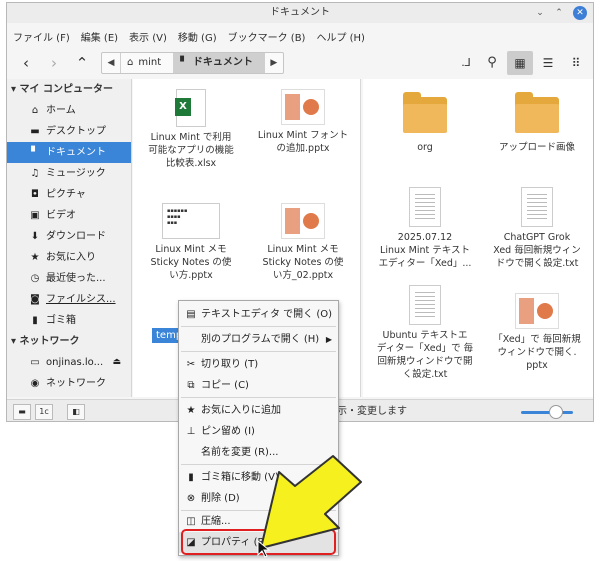  Describe the element at coordinates (35, 215) in the screenshot. I see `video-icon: ▣` at that location.